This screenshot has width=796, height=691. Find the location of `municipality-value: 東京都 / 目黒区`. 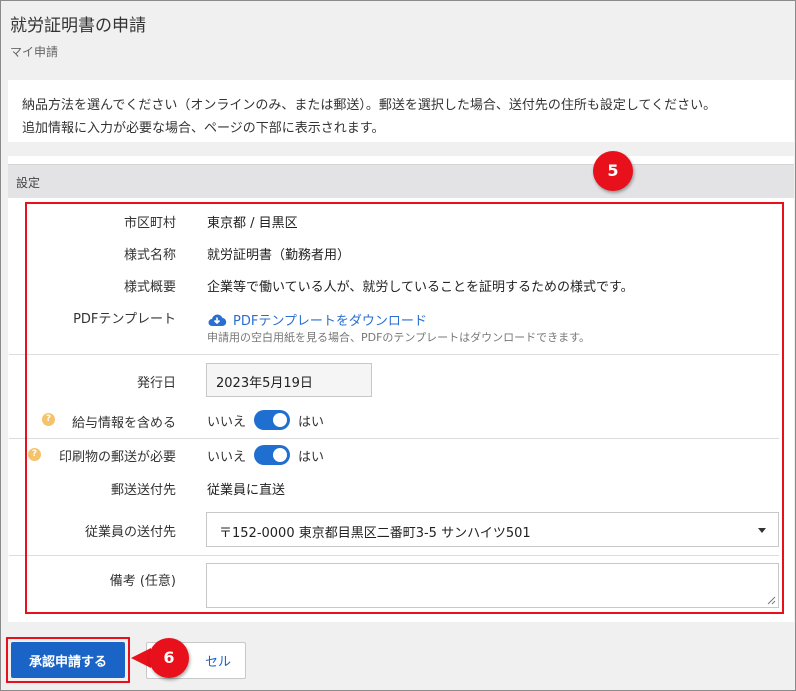

municipality-value: 東京都 / 目黒区 is located at coordinates (252, 223).